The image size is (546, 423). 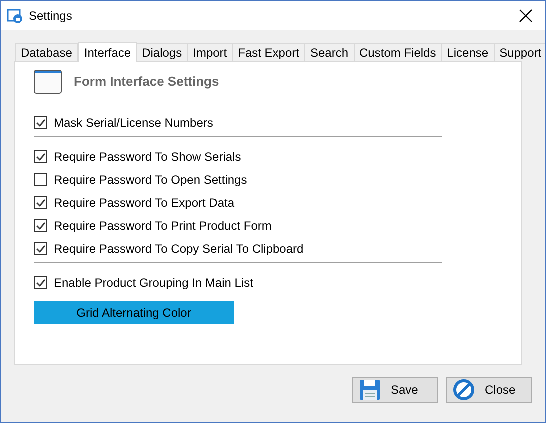 I want to click on checkbox-label: Require Password To Export Data, so click(x=144, y=203).